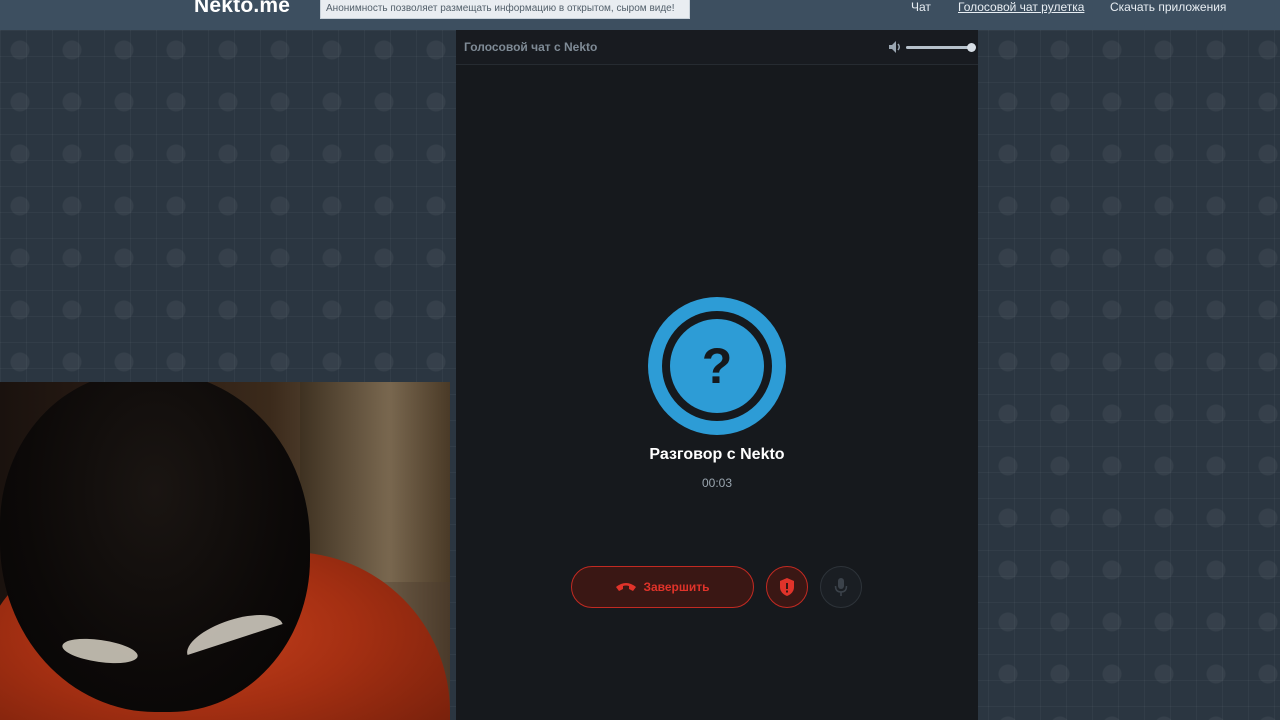 This screenshot has width=1280, height=720. I want to click on microphone-icon, so click(841, 587).